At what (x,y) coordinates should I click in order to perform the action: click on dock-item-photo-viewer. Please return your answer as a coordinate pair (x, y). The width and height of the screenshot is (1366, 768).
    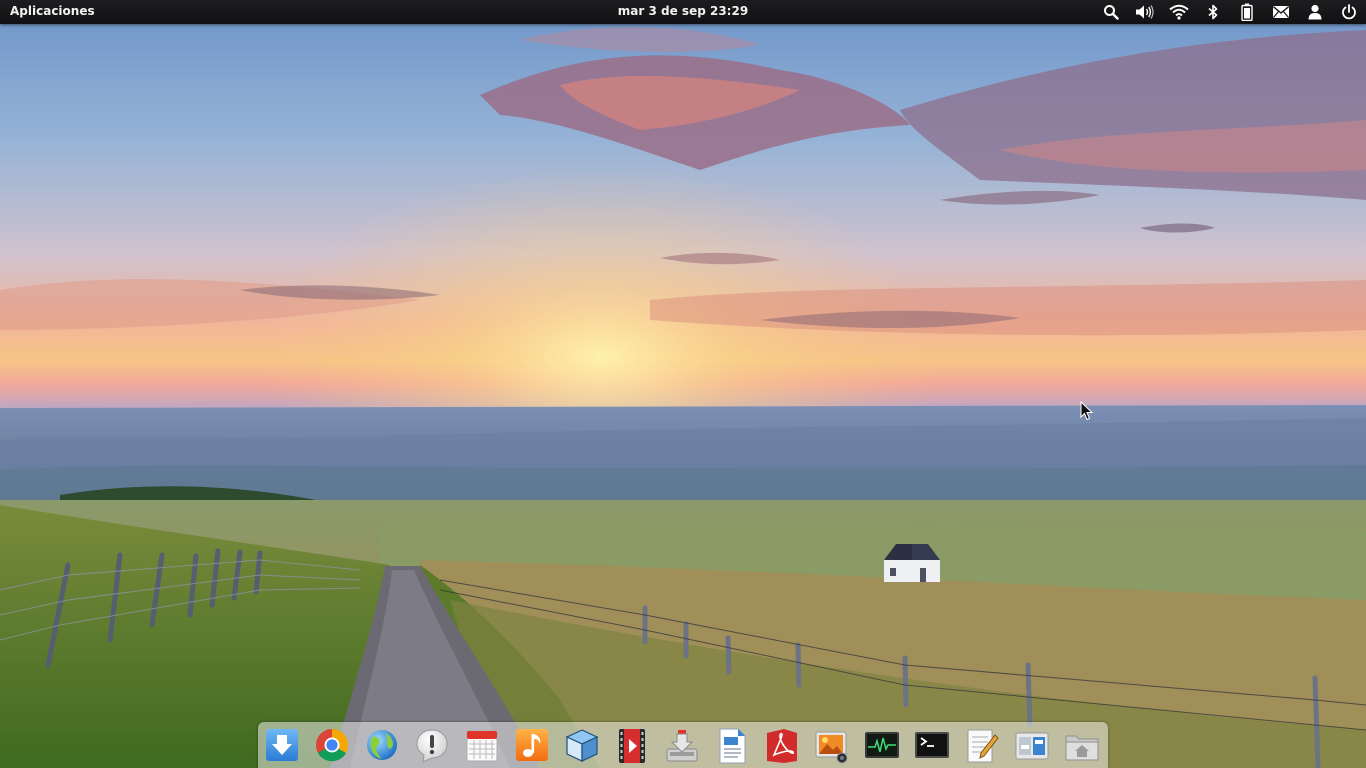
    Looking at the image, I should click on (832, 746).